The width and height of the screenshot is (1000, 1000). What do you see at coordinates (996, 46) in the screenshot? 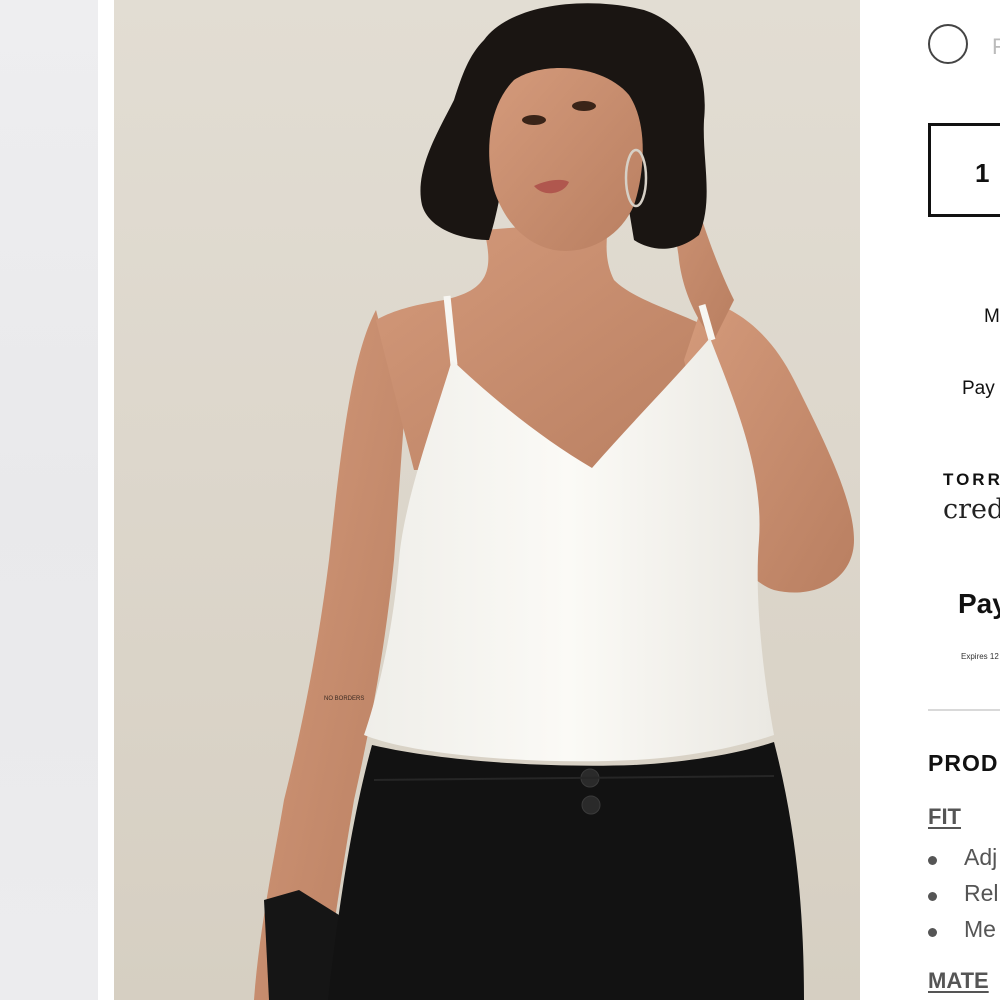
I see `color-swatch-label: F` at bounding box center [996, 46].